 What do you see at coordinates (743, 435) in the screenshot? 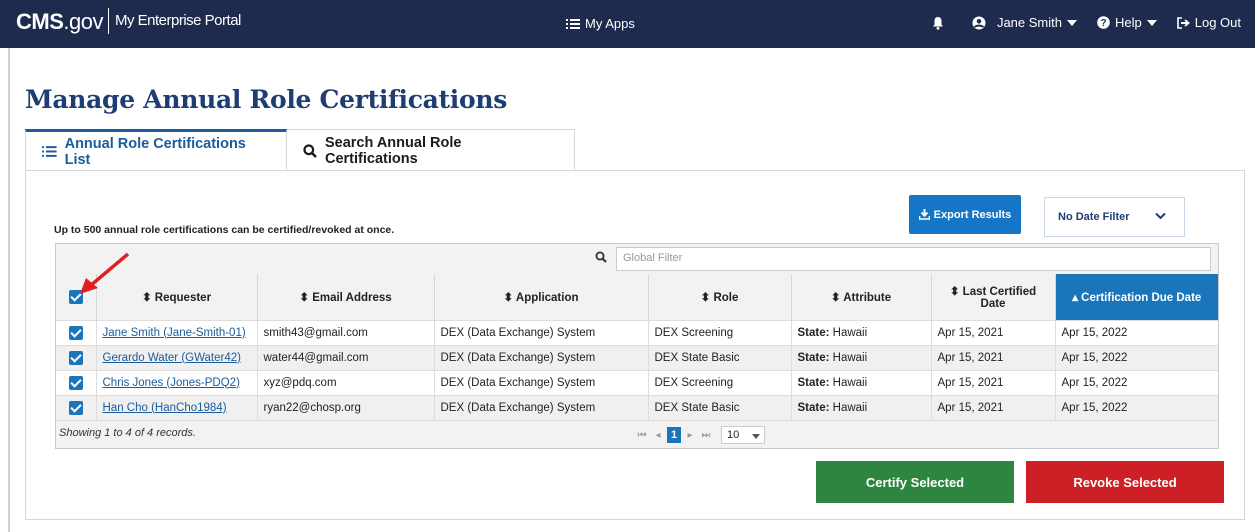
I see `page-size-select: 10` at bounding box center [743, 435].